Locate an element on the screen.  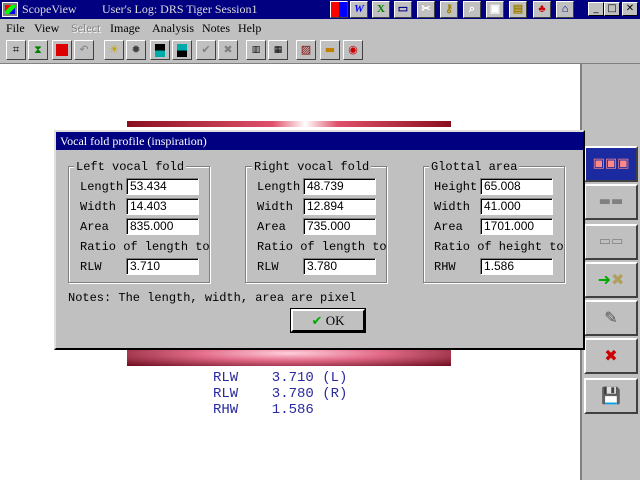
key-icon: ⚷ is located at coordinates (449, 9).